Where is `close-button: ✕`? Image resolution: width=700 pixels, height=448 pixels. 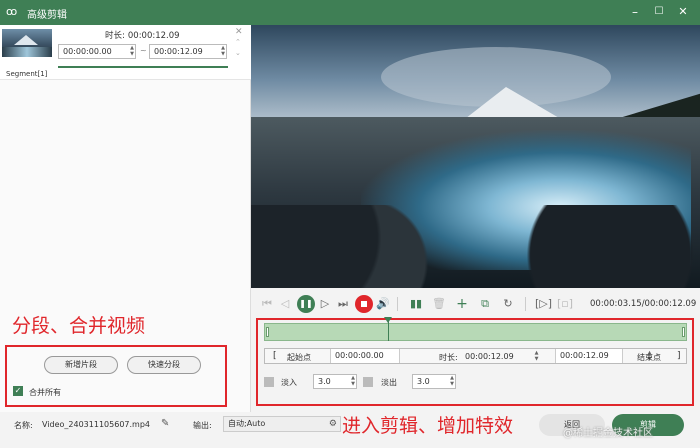
close-button: ✕ is located at coordinates (683, 12).